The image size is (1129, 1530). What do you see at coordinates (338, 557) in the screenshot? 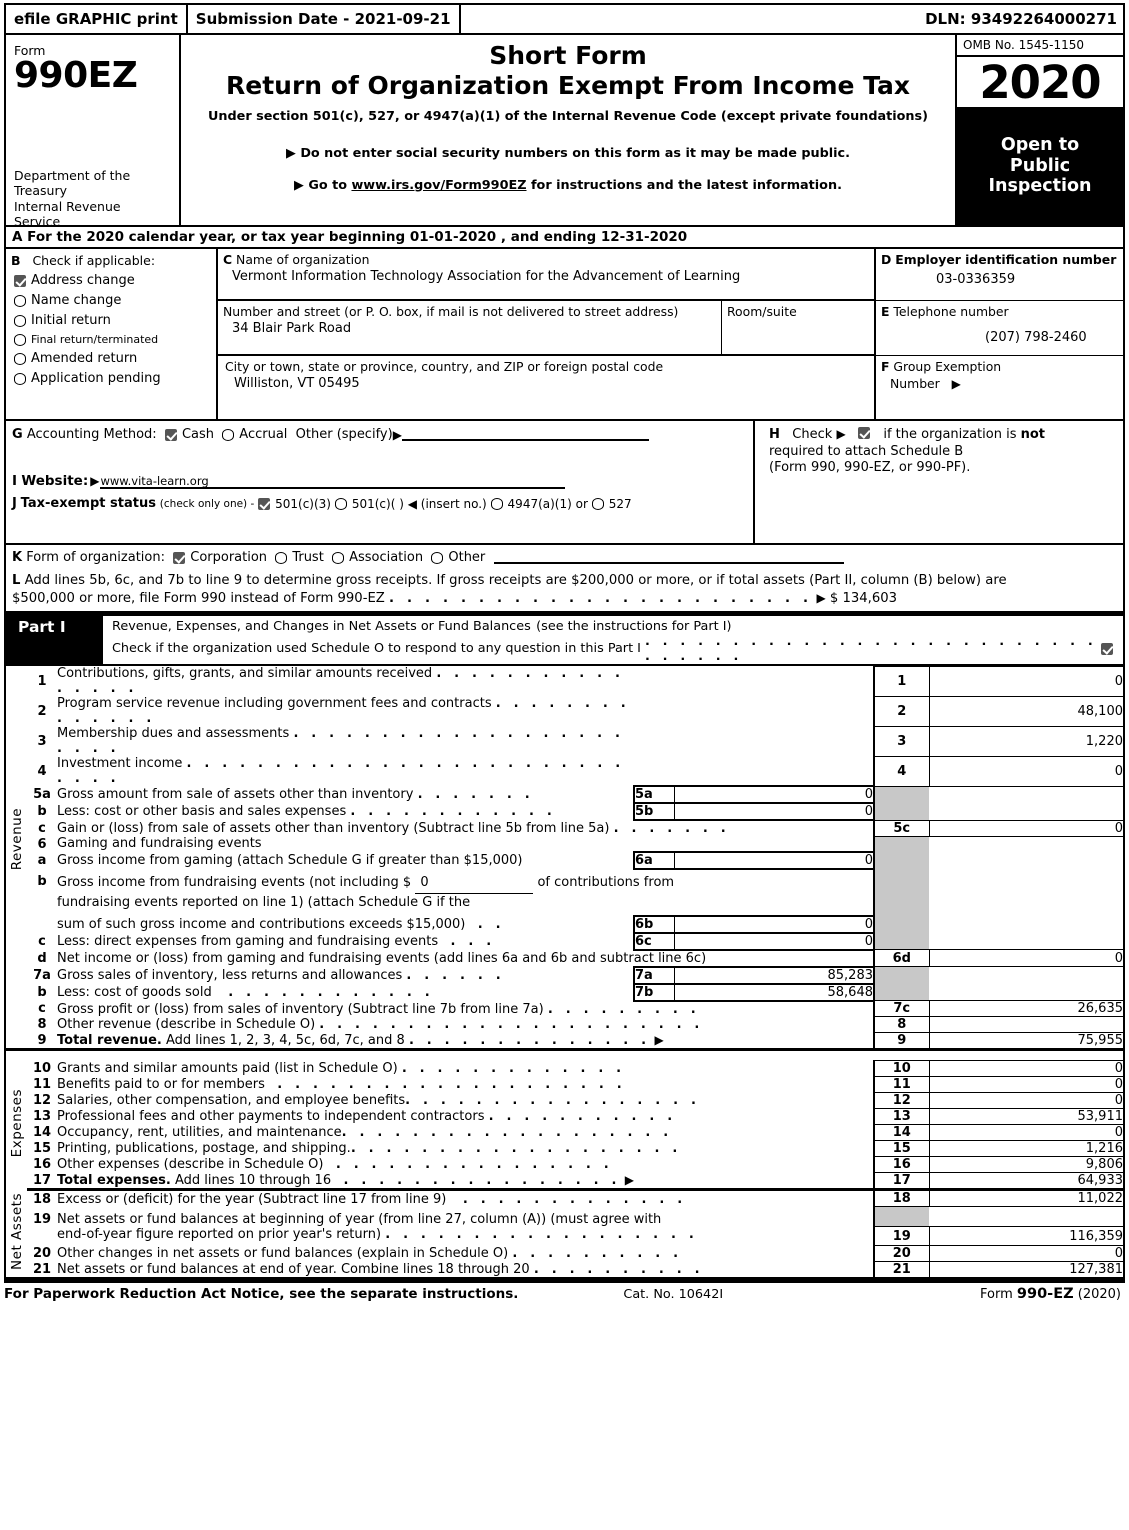
I see `checkbox-association` at bounding box center [338, 557].